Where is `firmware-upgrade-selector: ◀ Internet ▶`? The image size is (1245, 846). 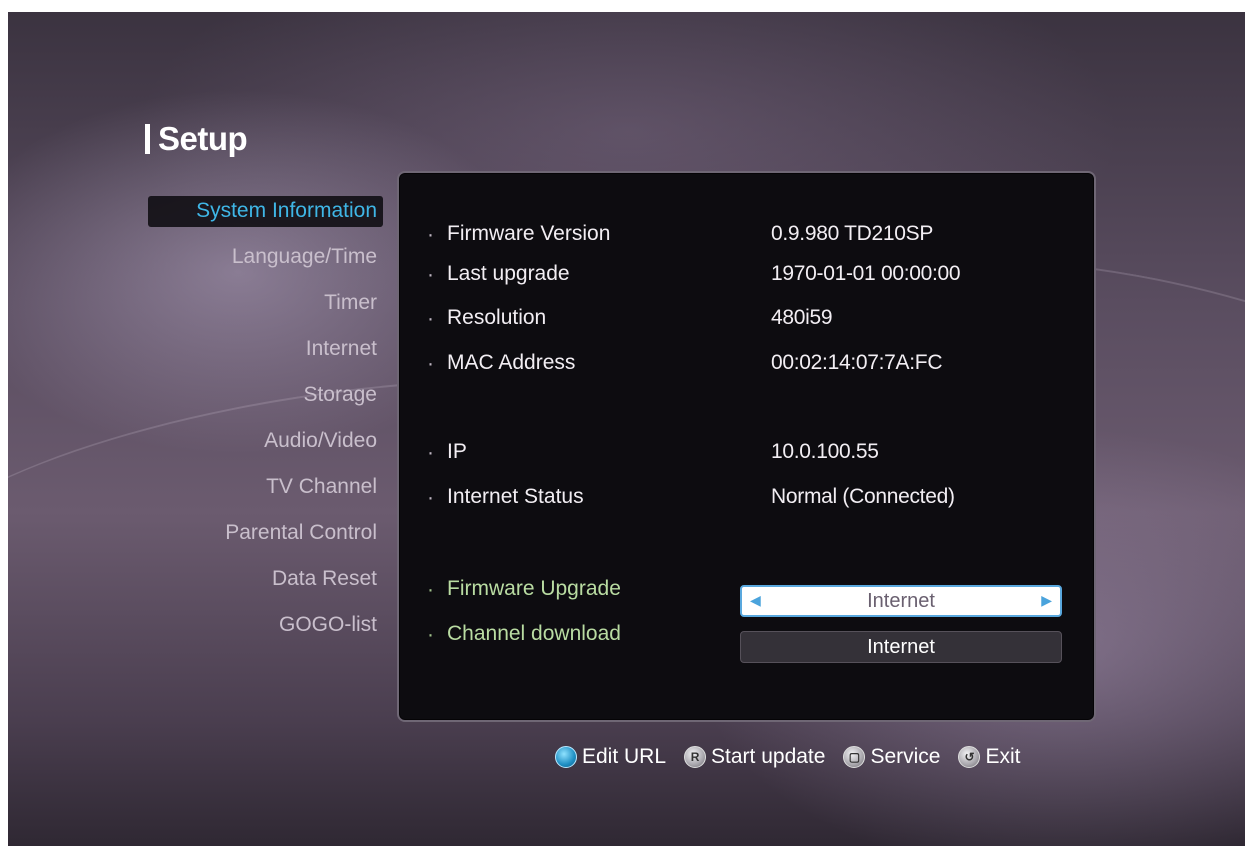 firmware-upgrade-selector: ◀ Internet ▶ is located at coordinates (901, 601).